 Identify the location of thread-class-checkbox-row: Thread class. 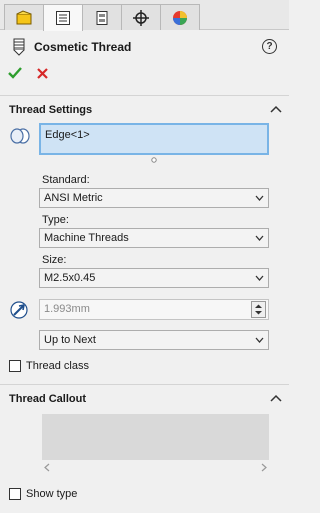
(49, 366).